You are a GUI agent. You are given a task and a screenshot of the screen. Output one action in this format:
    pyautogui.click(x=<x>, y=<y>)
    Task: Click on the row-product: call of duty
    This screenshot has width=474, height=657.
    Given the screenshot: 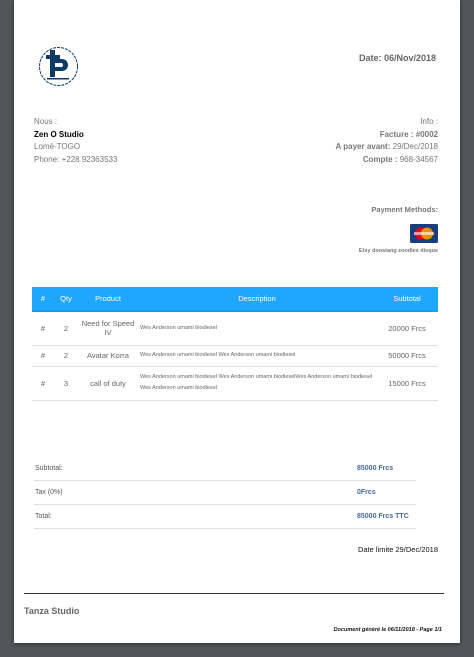 What is the action you would take?
    pyautogui.click(x=108, y=383)
    